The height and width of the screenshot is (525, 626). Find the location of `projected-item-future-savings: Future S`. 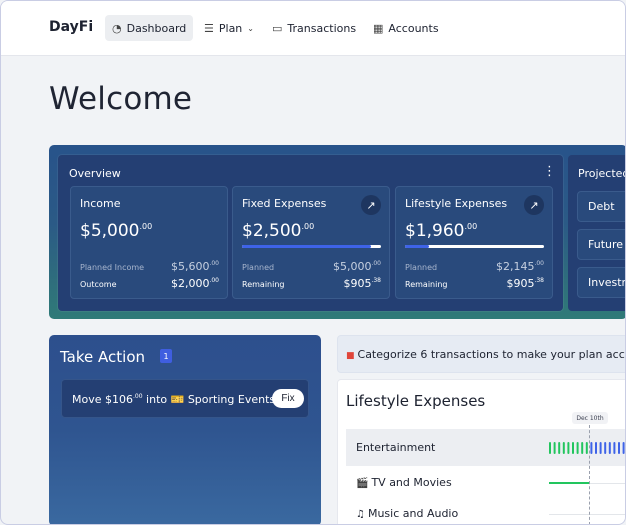

projected-item-future-savings: Future S is located at coordinates (601, 244).